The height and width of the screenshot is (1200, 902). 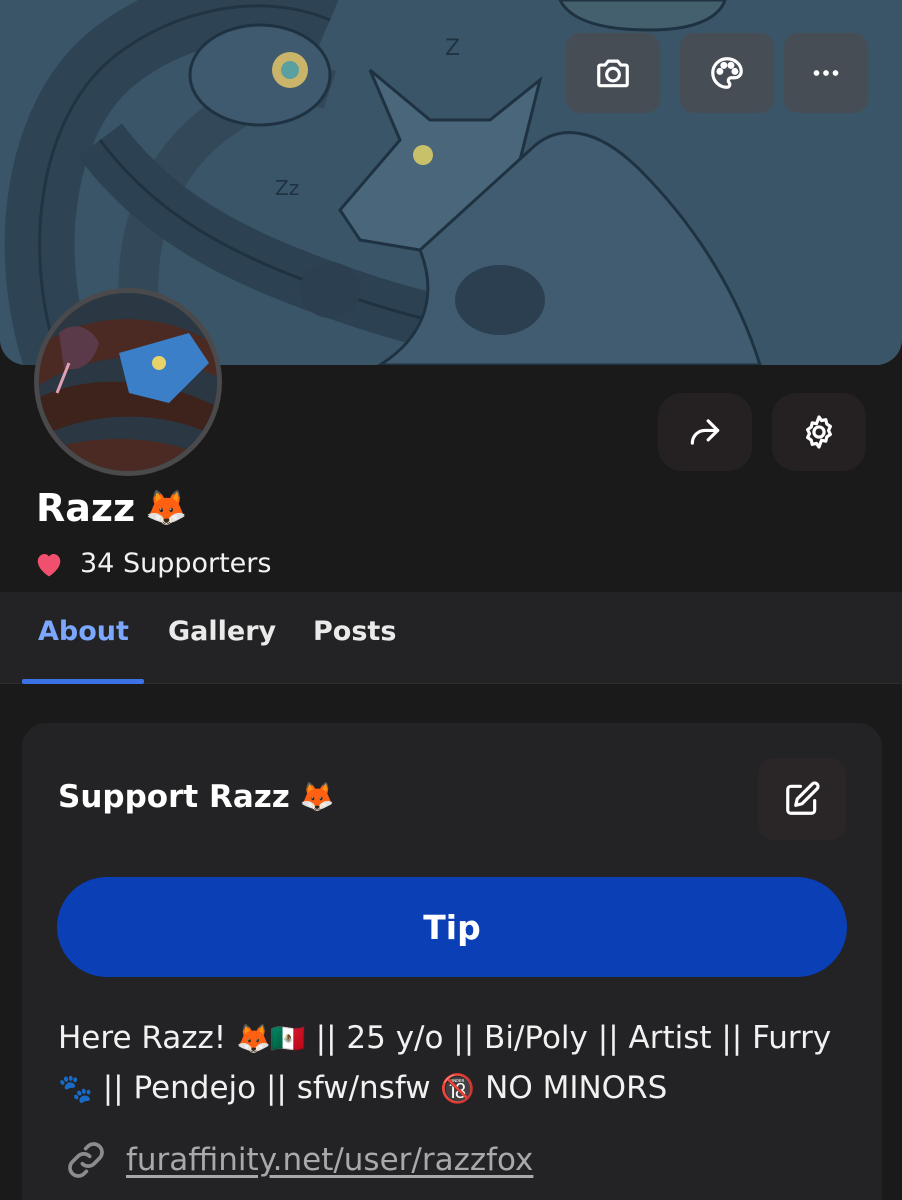 What do you see at coordinates (458, 1088) in the screenshot?
I see `no-minors-emoji: 🔞` at bounding box center [458, 1088].